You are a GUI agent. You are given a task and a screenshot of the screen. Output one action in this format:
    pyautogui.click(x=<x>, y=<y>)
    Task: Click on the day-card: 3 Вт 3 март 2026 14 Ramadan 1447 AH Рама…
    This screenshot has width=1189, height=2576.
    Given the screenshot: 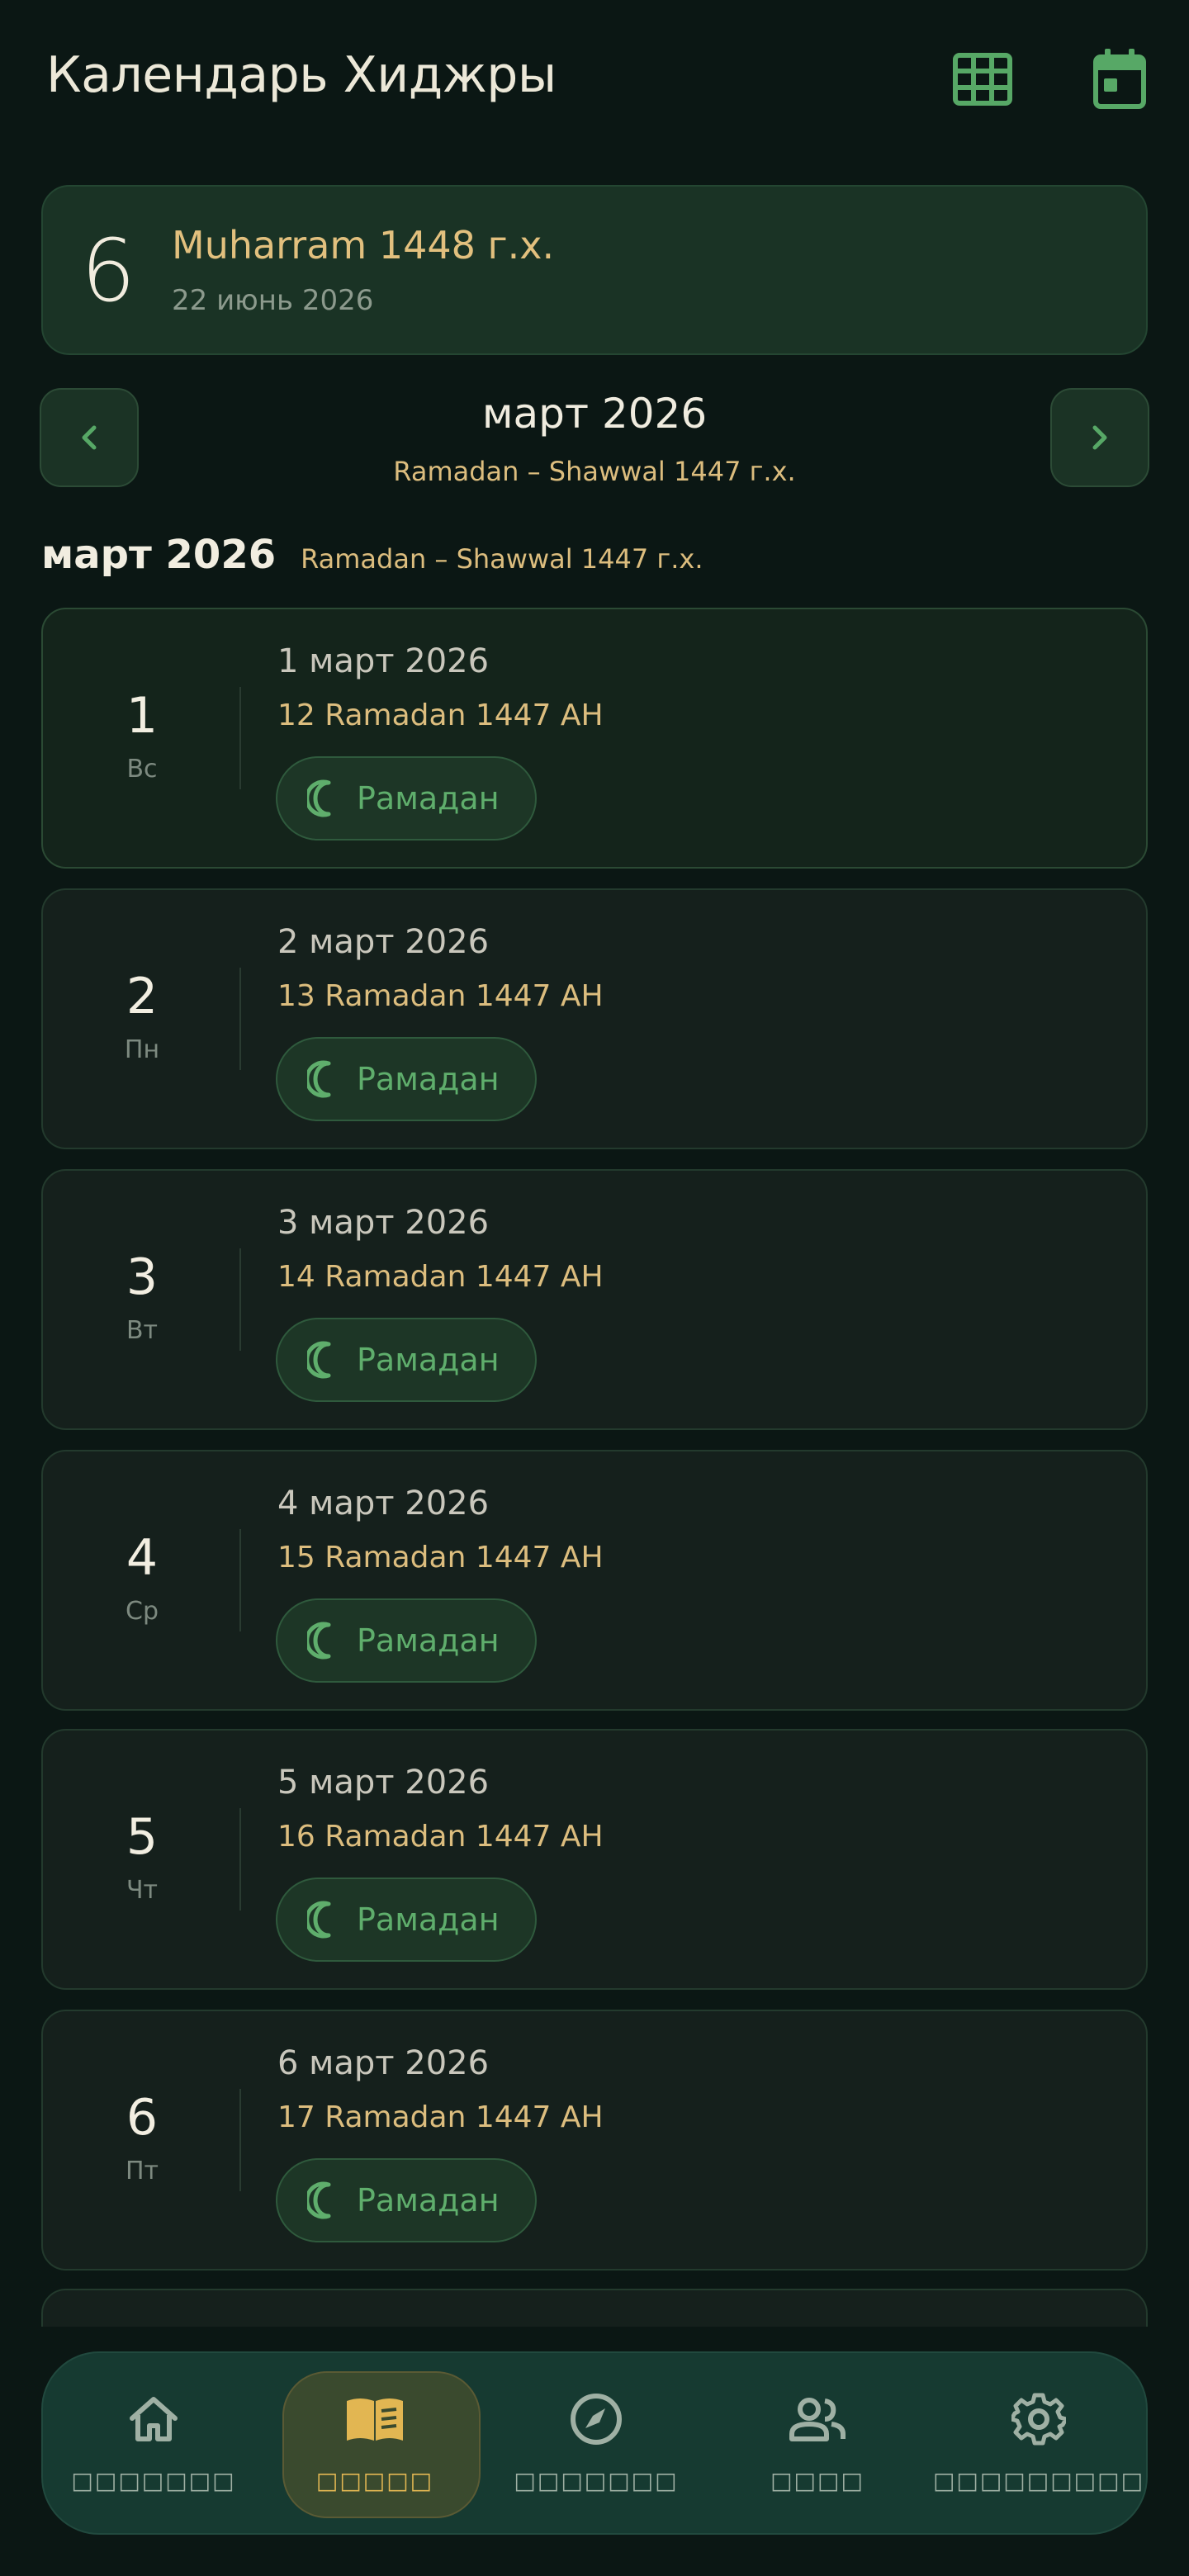 What is the action you would take?
    pyautogui.click(x=594, y=1299)
    